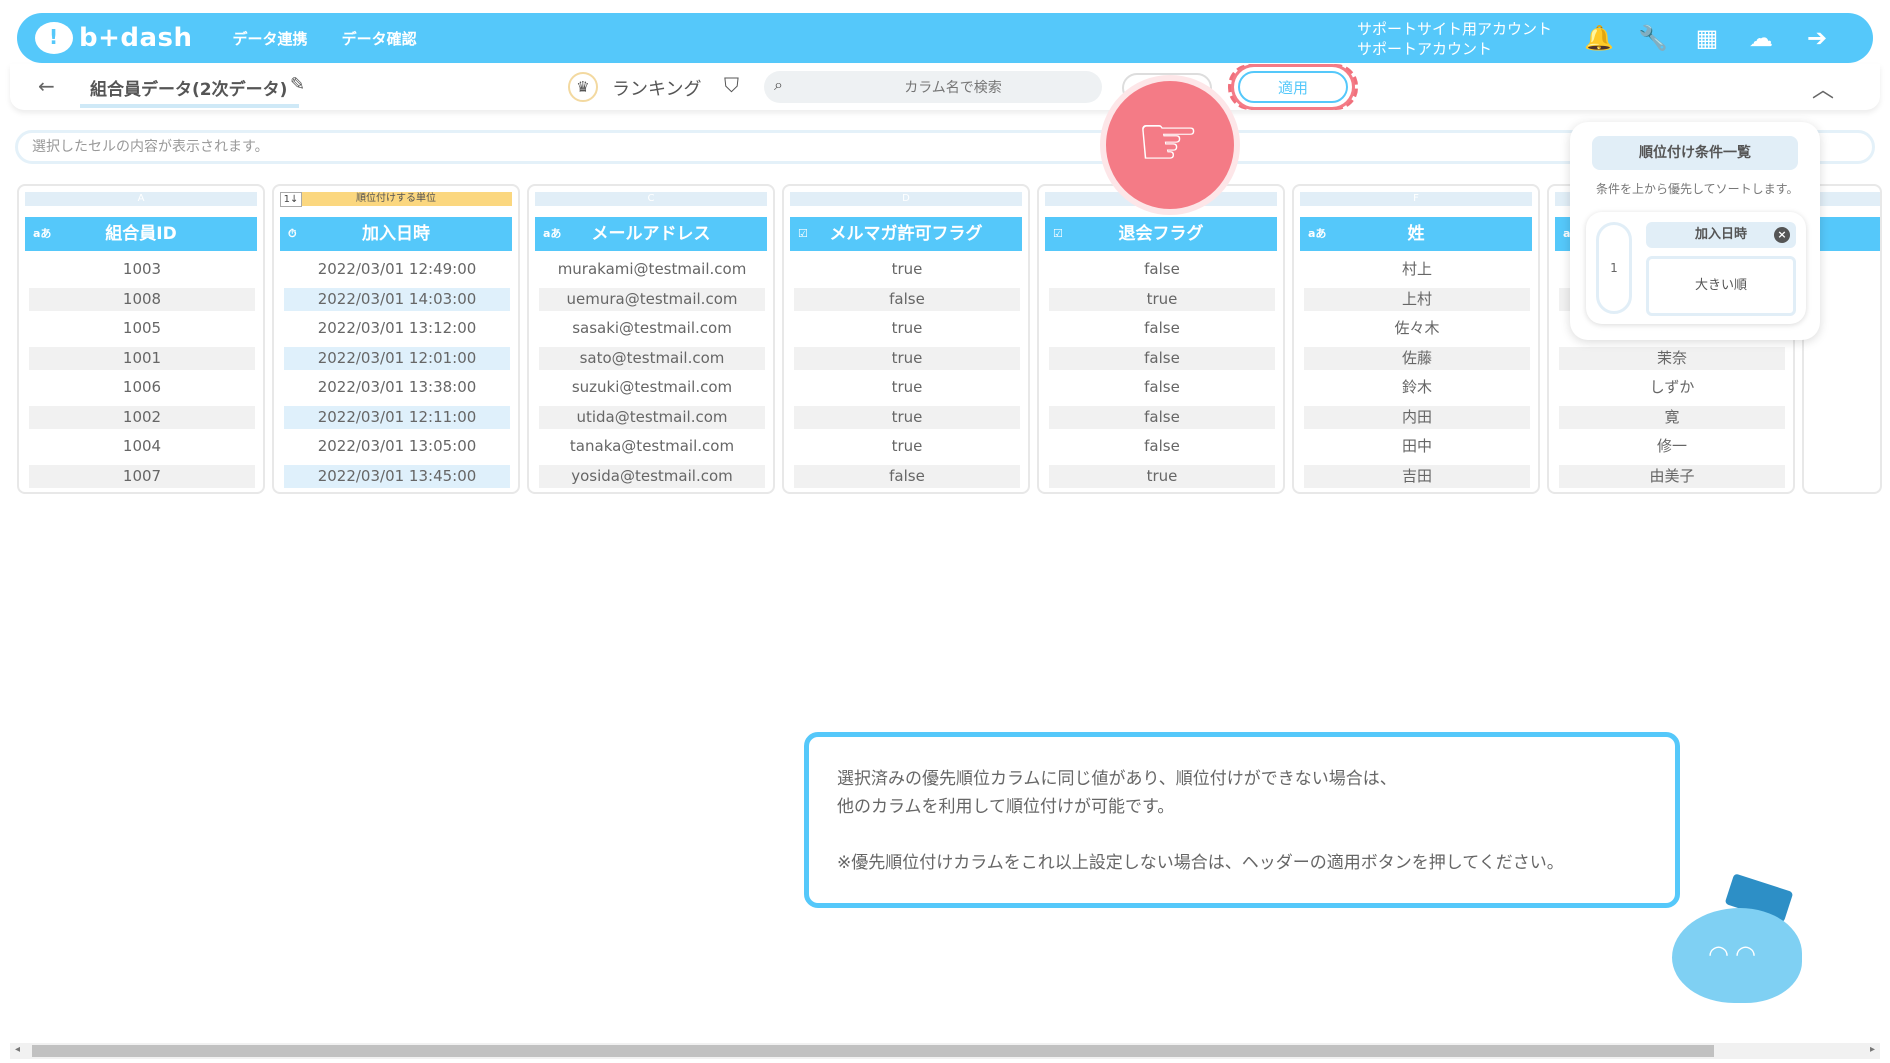  I want to click on horizontal-scrollbar: ◂ ▸, so click(945, 1051).